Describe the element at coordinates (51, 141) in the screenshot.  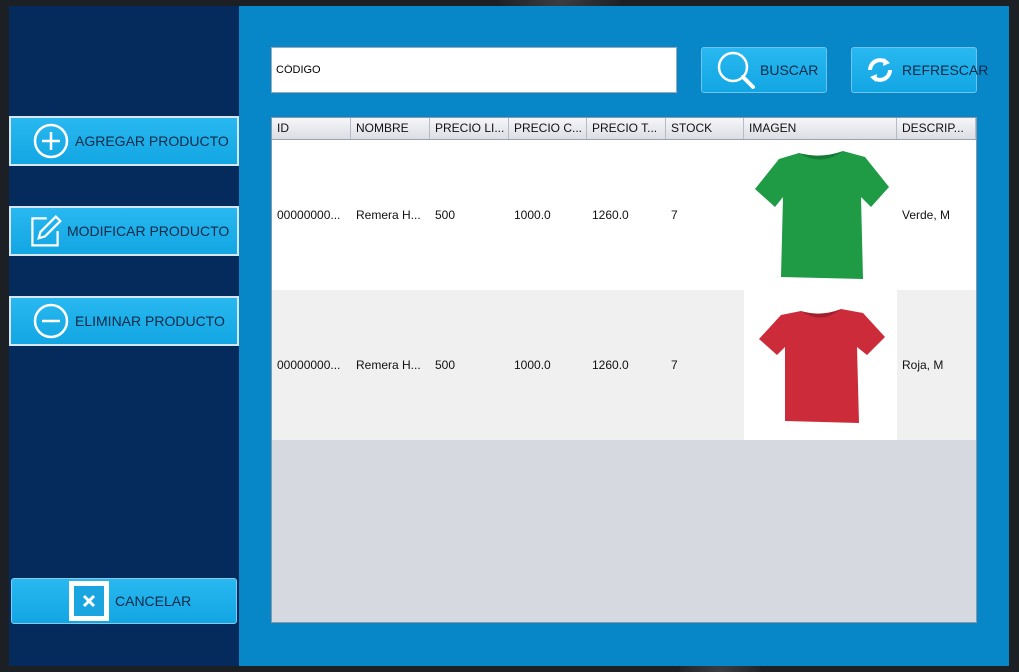
I see `plus-circle-icon` at that location.